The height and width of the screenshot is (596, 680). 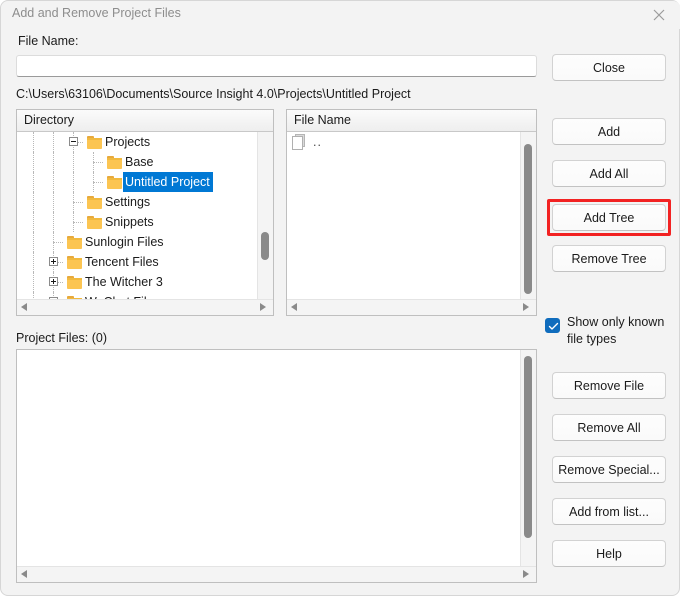 What do you see at coordinates (128, 142) in the screenshot?
I see `tree-item-label: Projects` at bounding box center [128, 142].